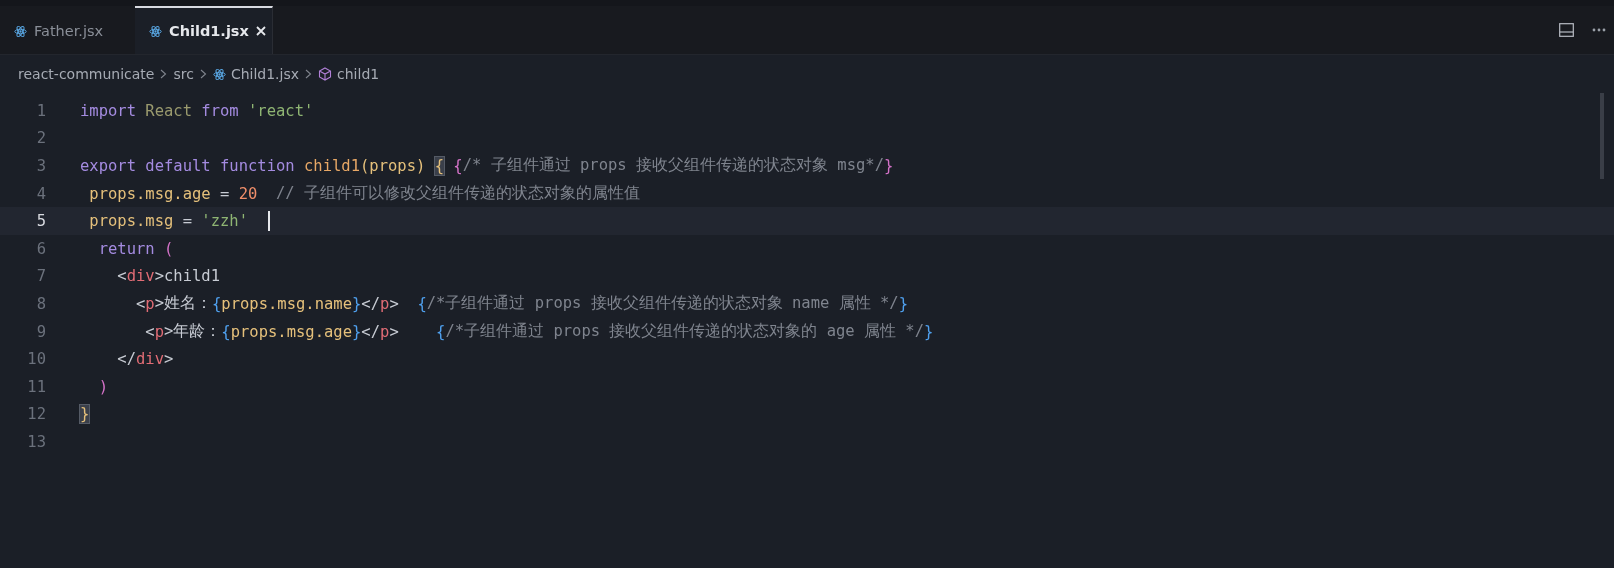 The image size is (1614, 568). I want to click on line-number: 3, so click(40, 166).